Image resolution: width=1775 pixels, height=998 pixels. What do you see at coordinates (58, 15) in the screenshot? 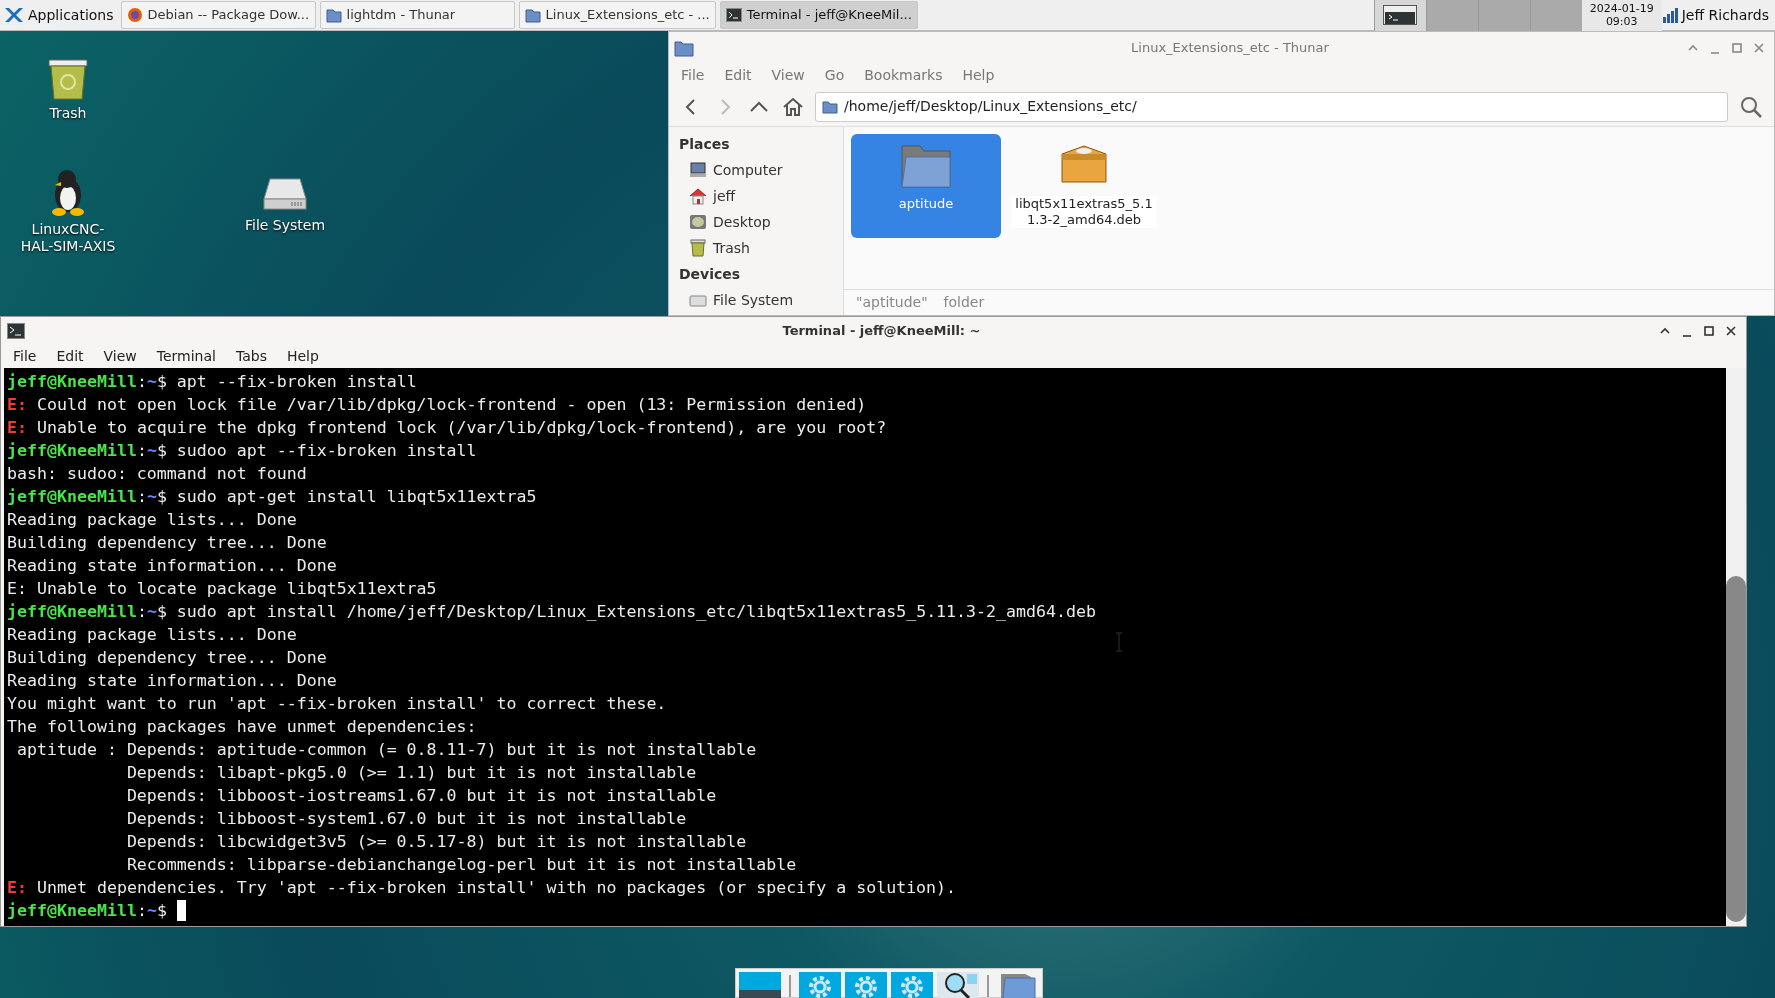
I see `applications-menu-button: Applications` at bounding box center [58, 15].